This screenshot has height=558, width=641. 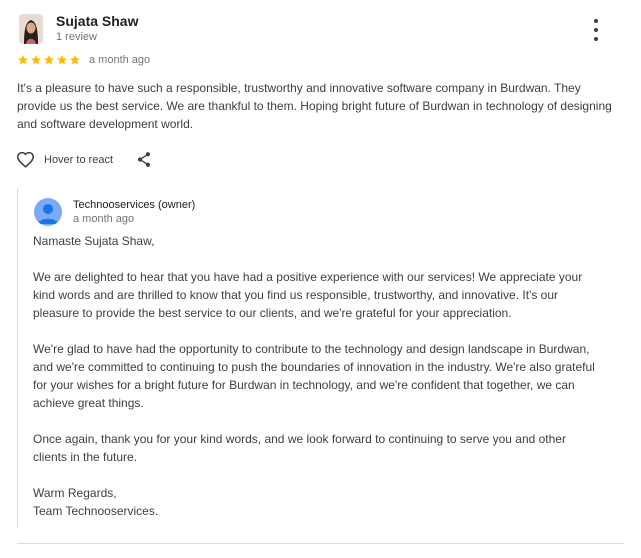 I want to click on owner-avatar, so click(x=48, y=212).